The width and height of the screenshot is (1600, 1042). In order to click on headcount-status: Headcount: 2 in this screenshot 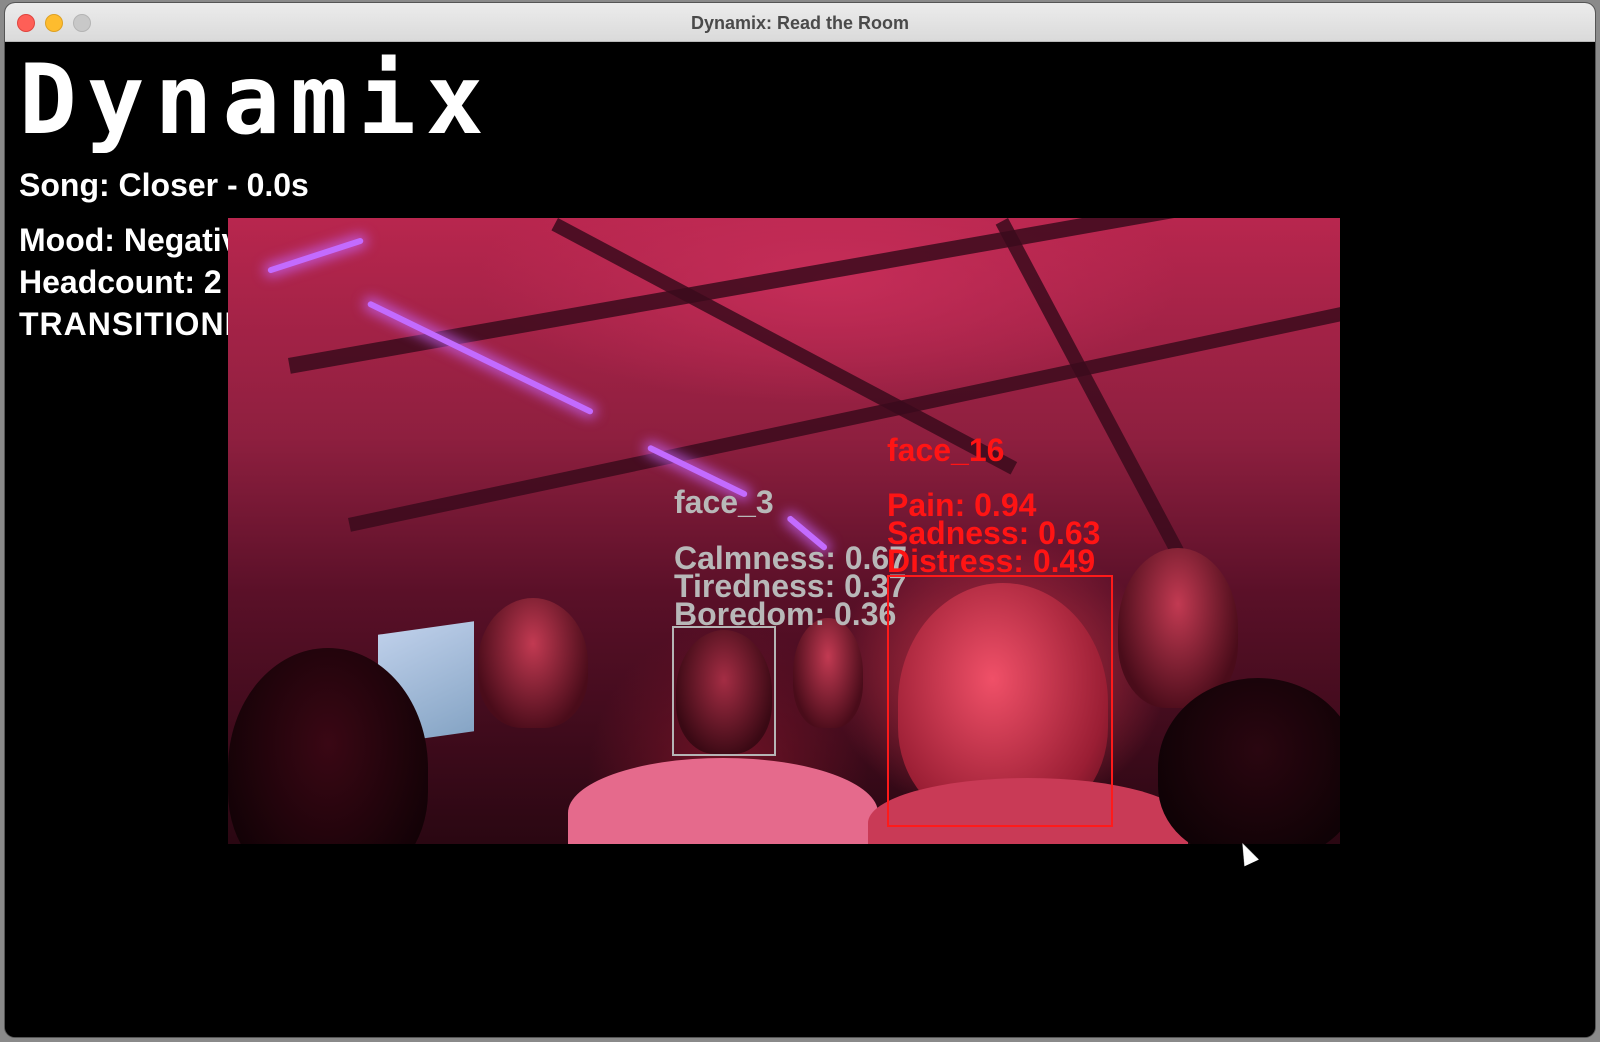, I will do `click(120, 282)`.